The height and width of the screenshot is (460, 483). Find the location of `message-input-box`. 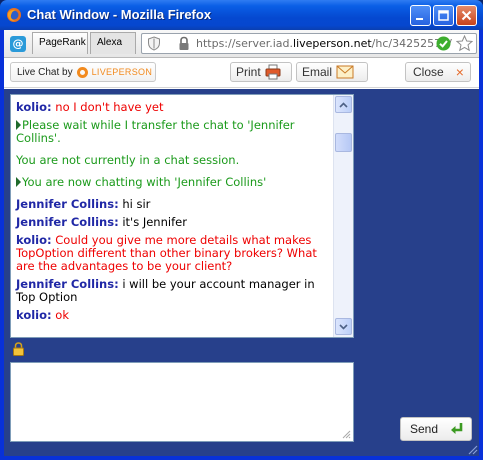

message-input-box is located at coordinates (182, 402).